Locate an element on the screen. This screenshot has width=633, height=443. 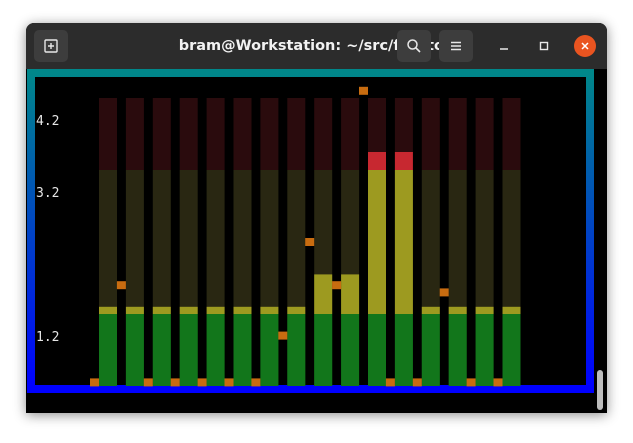
close-icon is located at coordinates (585, 46).